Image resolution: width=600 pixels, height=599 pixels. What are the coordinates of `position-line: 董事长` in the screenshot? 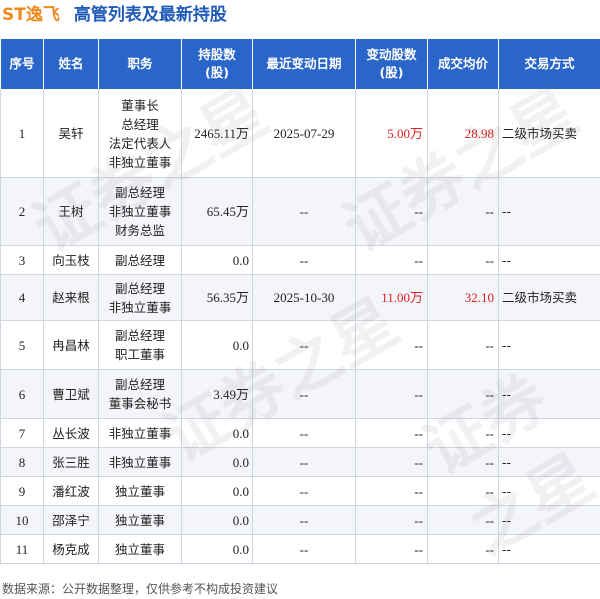 It's located at (140, 105).